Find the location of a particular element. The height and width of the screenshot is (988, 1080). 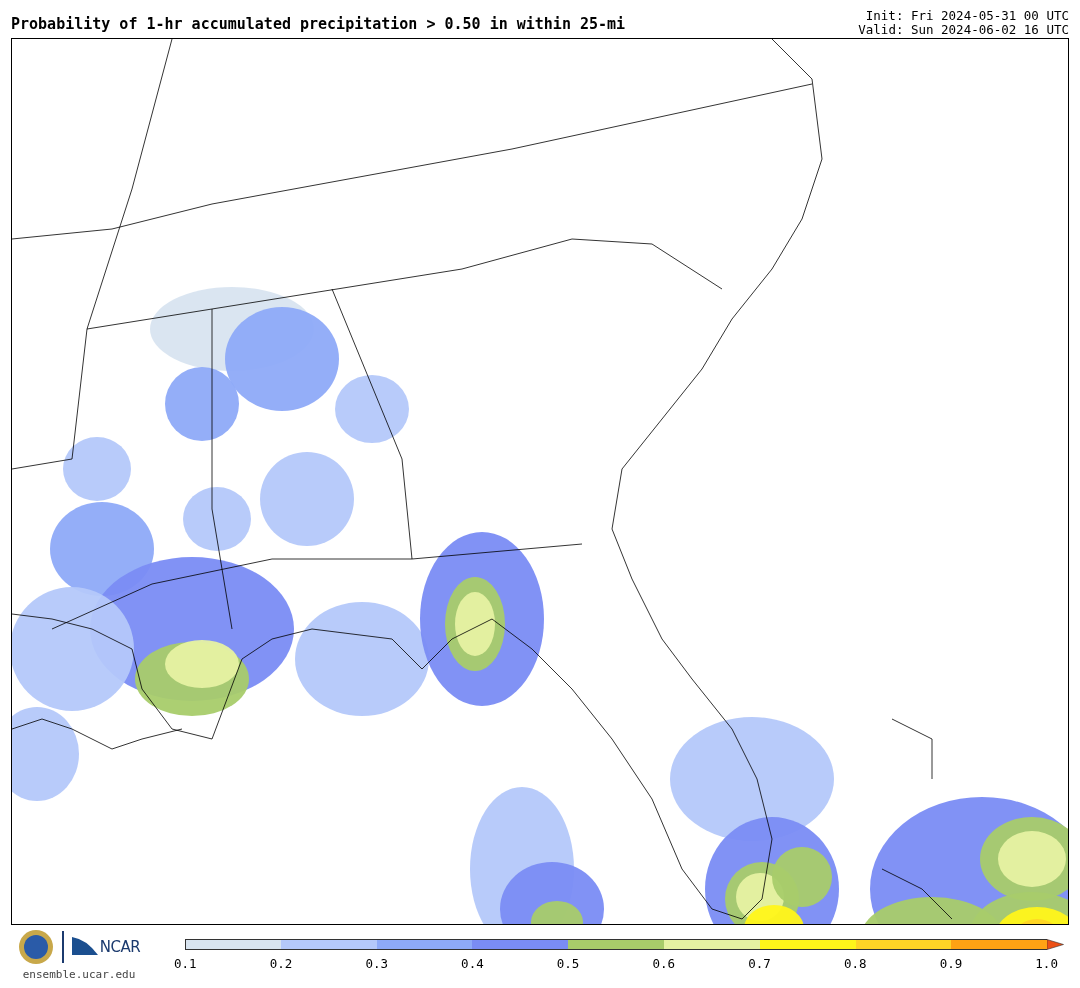

website-url: ensemble.ucar.edu is located at coordinates (79, 974).